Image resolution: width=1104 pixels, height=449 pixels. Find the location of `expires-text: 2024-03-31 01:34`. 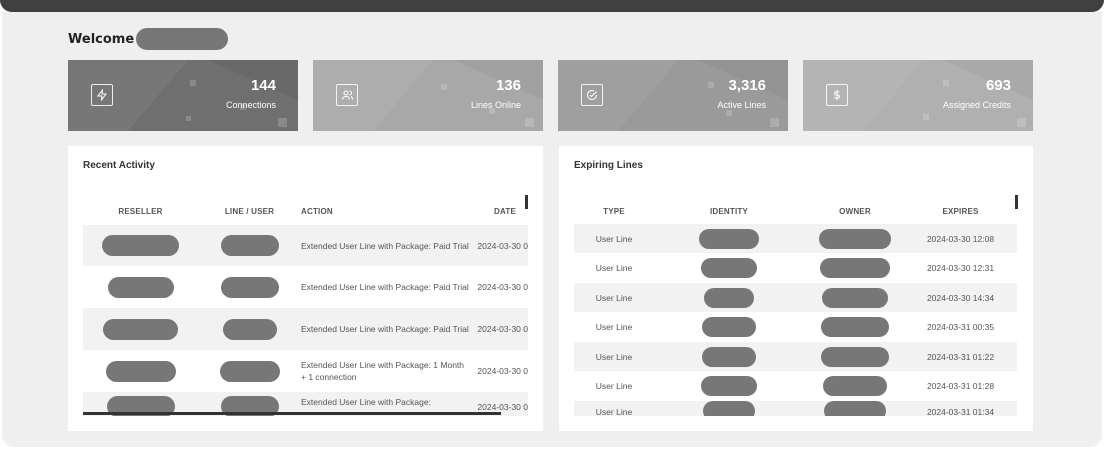

expires-text: 2024-03-31 01:34 is located at coordinates (960, 411).